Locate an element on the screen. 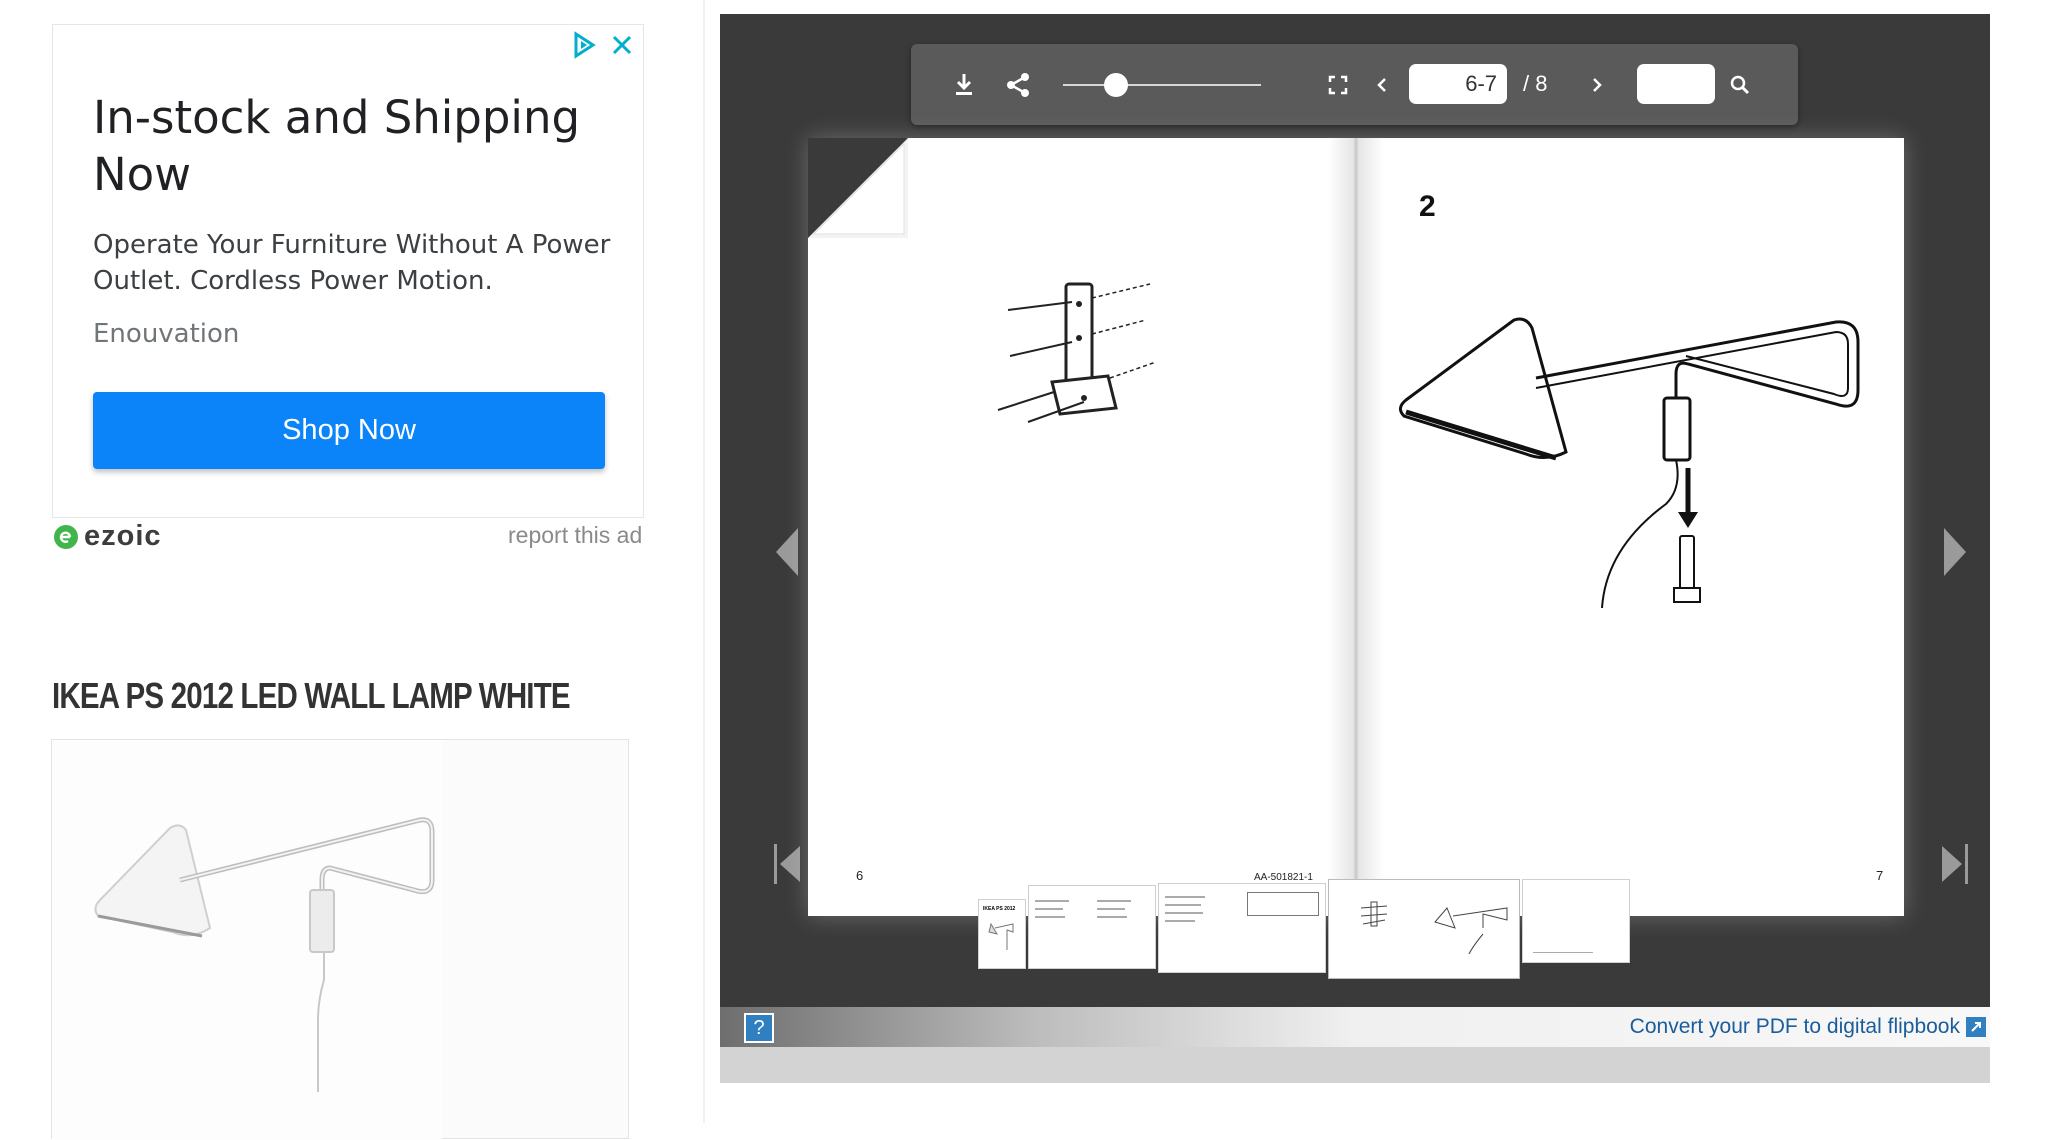  page-total: / 8 is located at coordinates (1535, 83).